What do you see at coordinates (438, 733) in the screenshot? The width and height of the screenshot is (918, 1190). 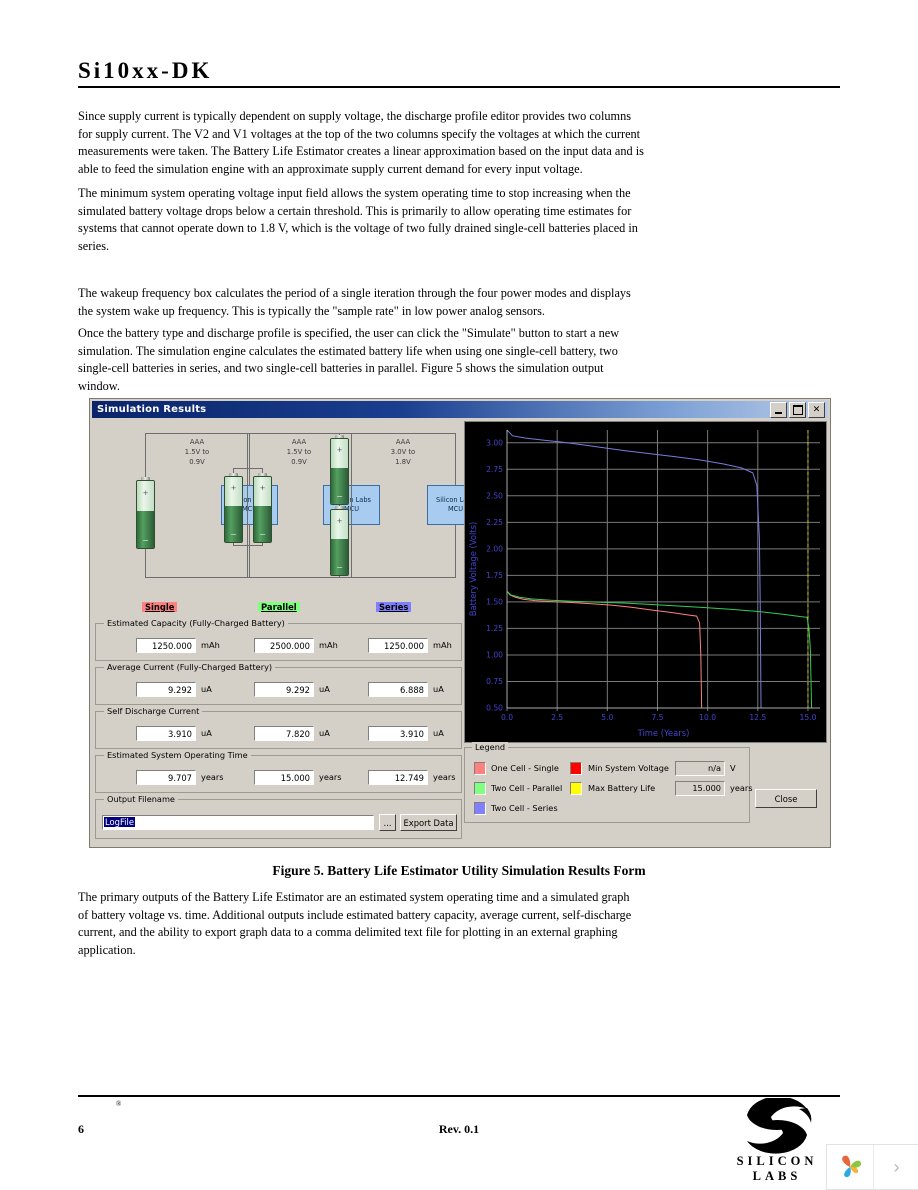 I see `selfdischarge-series-unit: uA` at bounding box center [438, 733].